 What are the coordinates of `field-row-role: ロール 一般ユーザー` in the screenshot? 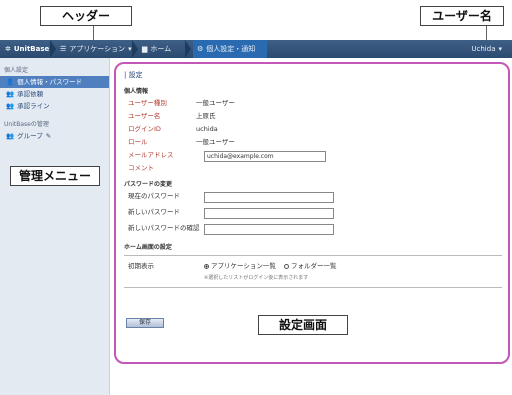 It's located at (181, 142).